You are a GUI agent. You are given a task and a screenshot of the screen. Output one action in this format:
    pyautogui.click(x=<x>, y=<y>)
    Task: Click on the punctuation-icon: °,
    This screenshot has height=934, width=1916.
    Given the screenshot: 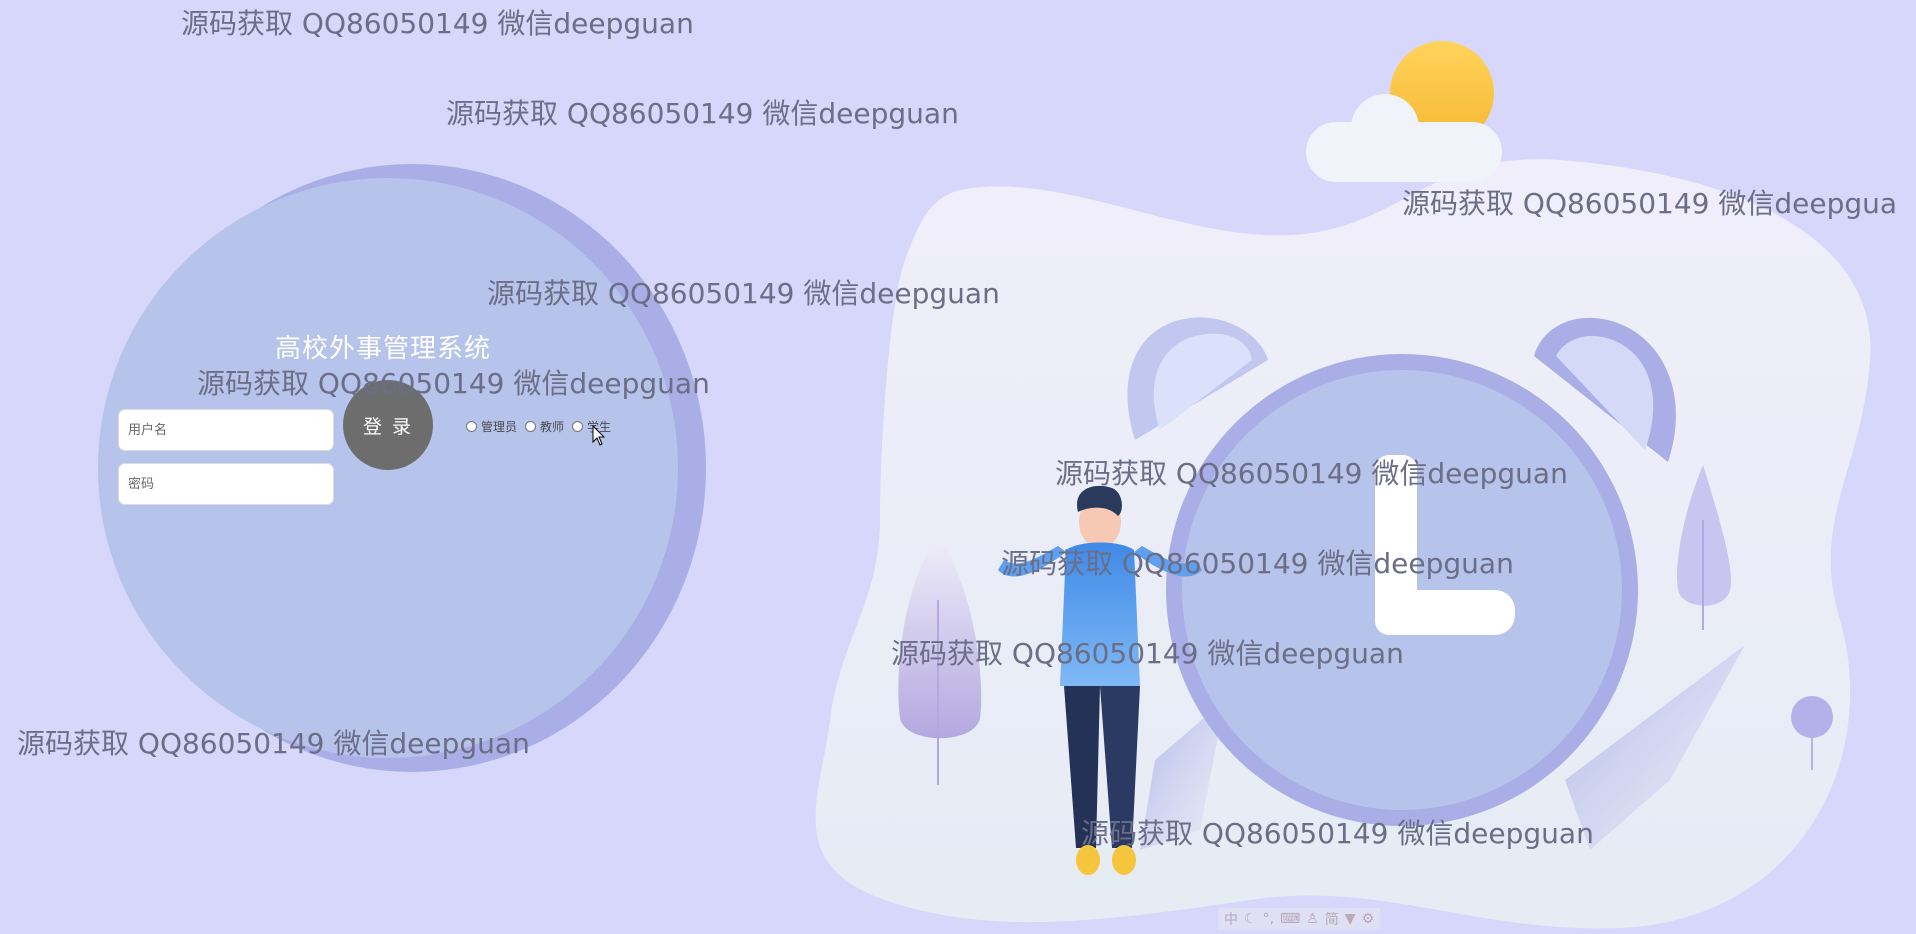 What is the action you would take?
    pyautogui.click(x=1268, y=919)
    